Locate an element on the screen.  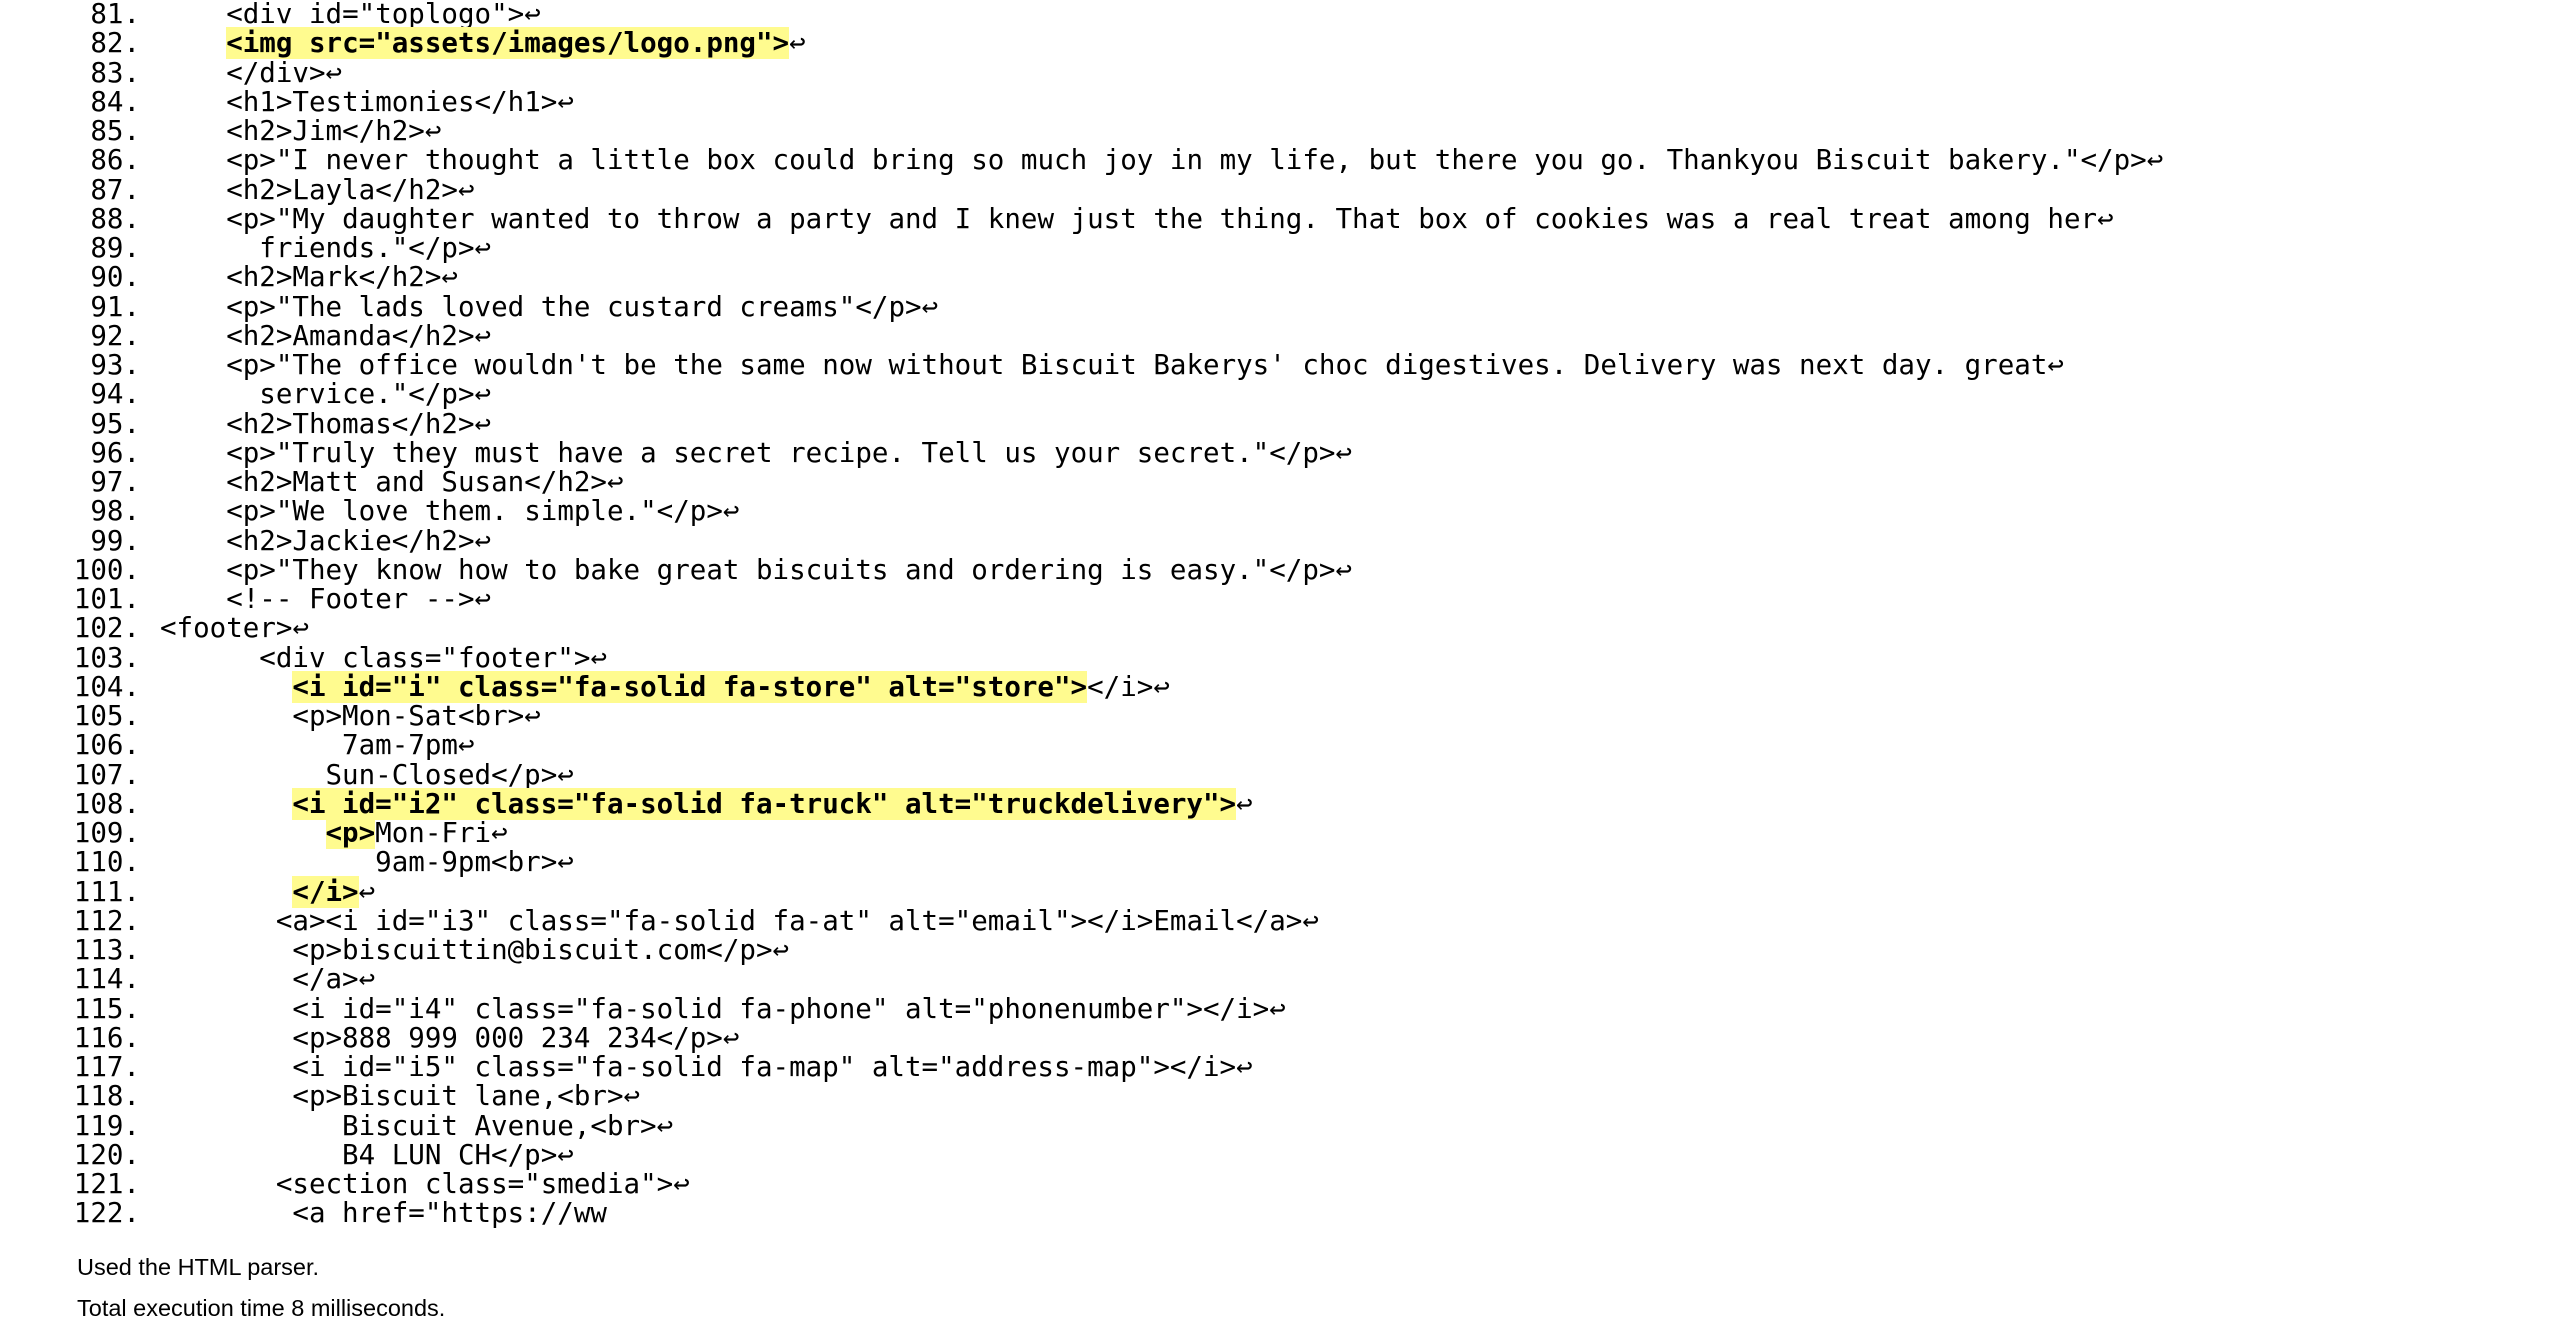
source-line: 110. 9am-9pm<br>↩ is located at coordinates (1279, 862).